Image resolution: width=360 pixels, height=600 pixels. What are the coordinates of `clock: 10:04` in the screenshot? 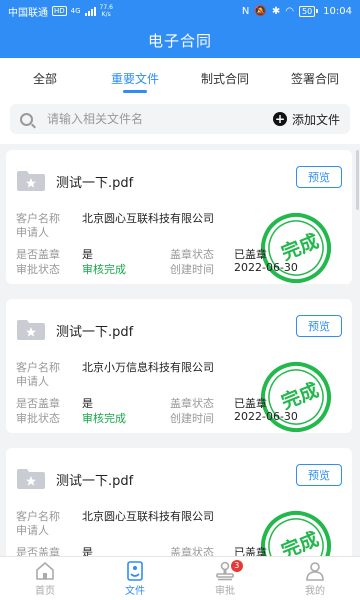 It's located at (337, 11).